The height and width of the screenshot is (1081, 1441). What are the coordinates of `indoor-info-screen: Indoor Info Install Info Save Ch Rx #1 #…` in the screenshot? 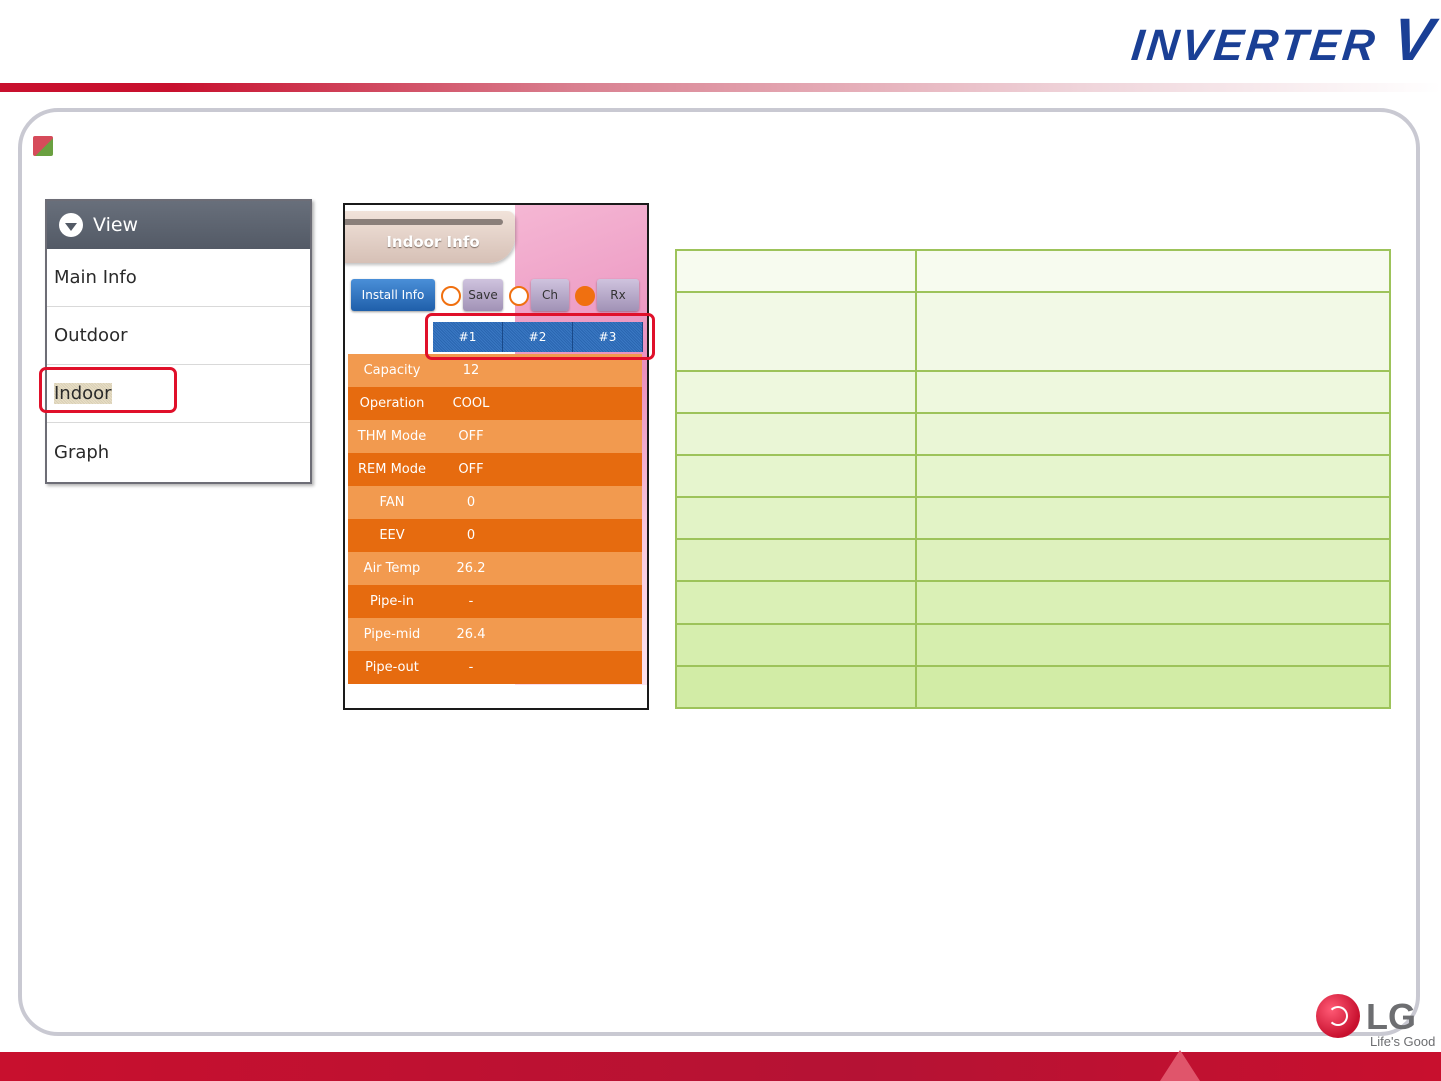 It's located at (496, 456).